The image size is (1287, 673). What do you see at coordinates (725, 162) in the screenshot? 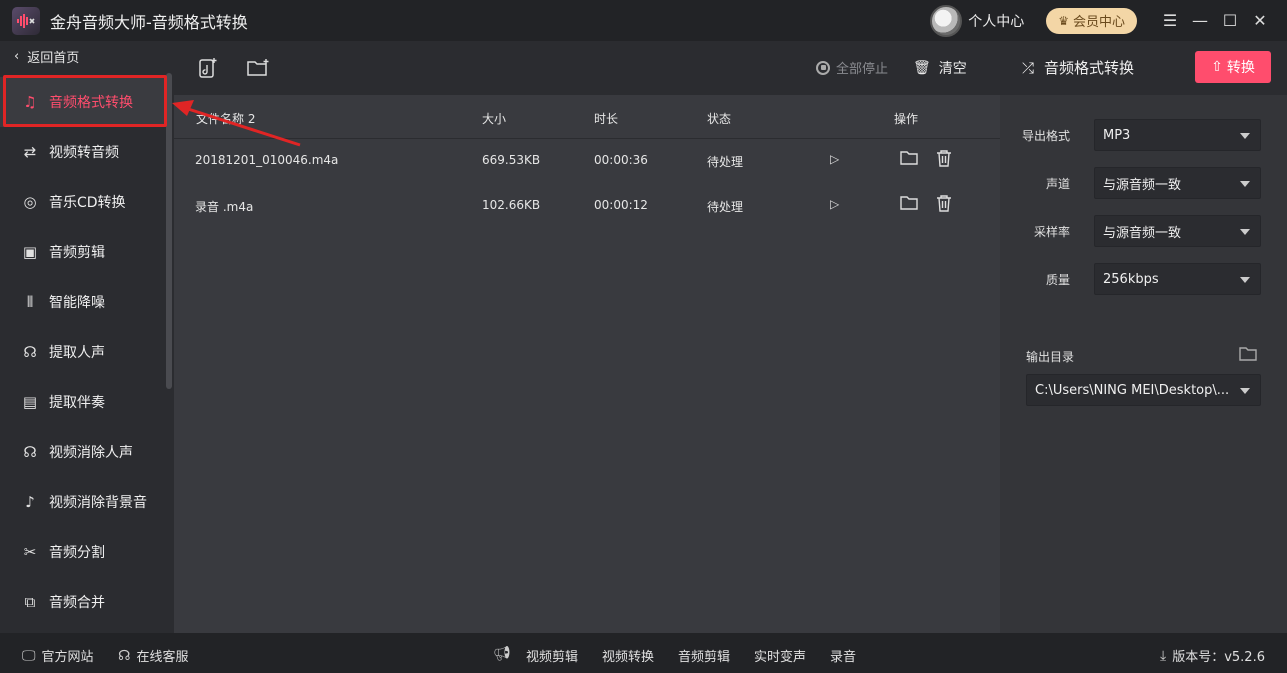
I see `file-status: 待处理` at bounding box center [725, 162].